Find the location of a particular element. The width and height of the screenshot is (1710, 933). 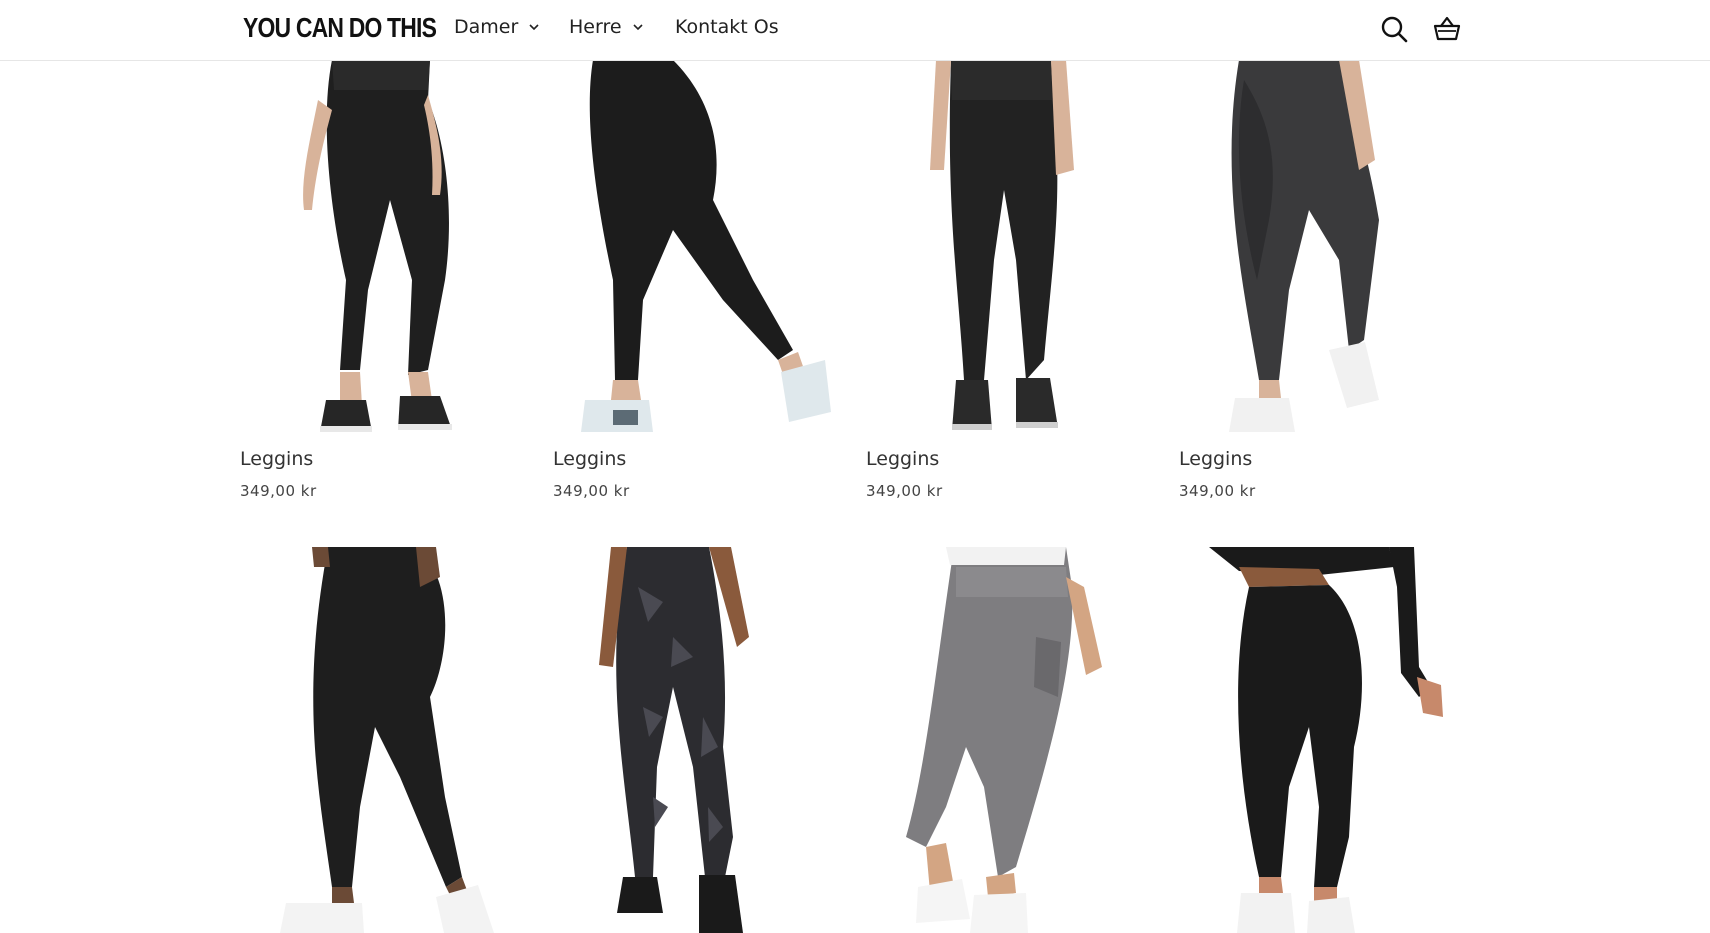

nav-item-label: Kontakt Os is located at coordinates (727, 27).